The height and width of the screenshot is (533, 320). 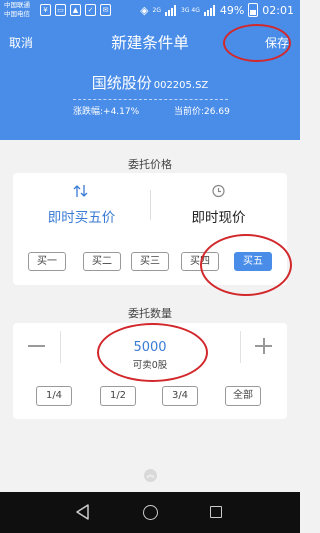 I want to click on increase-button, so click(x=264, y=346).